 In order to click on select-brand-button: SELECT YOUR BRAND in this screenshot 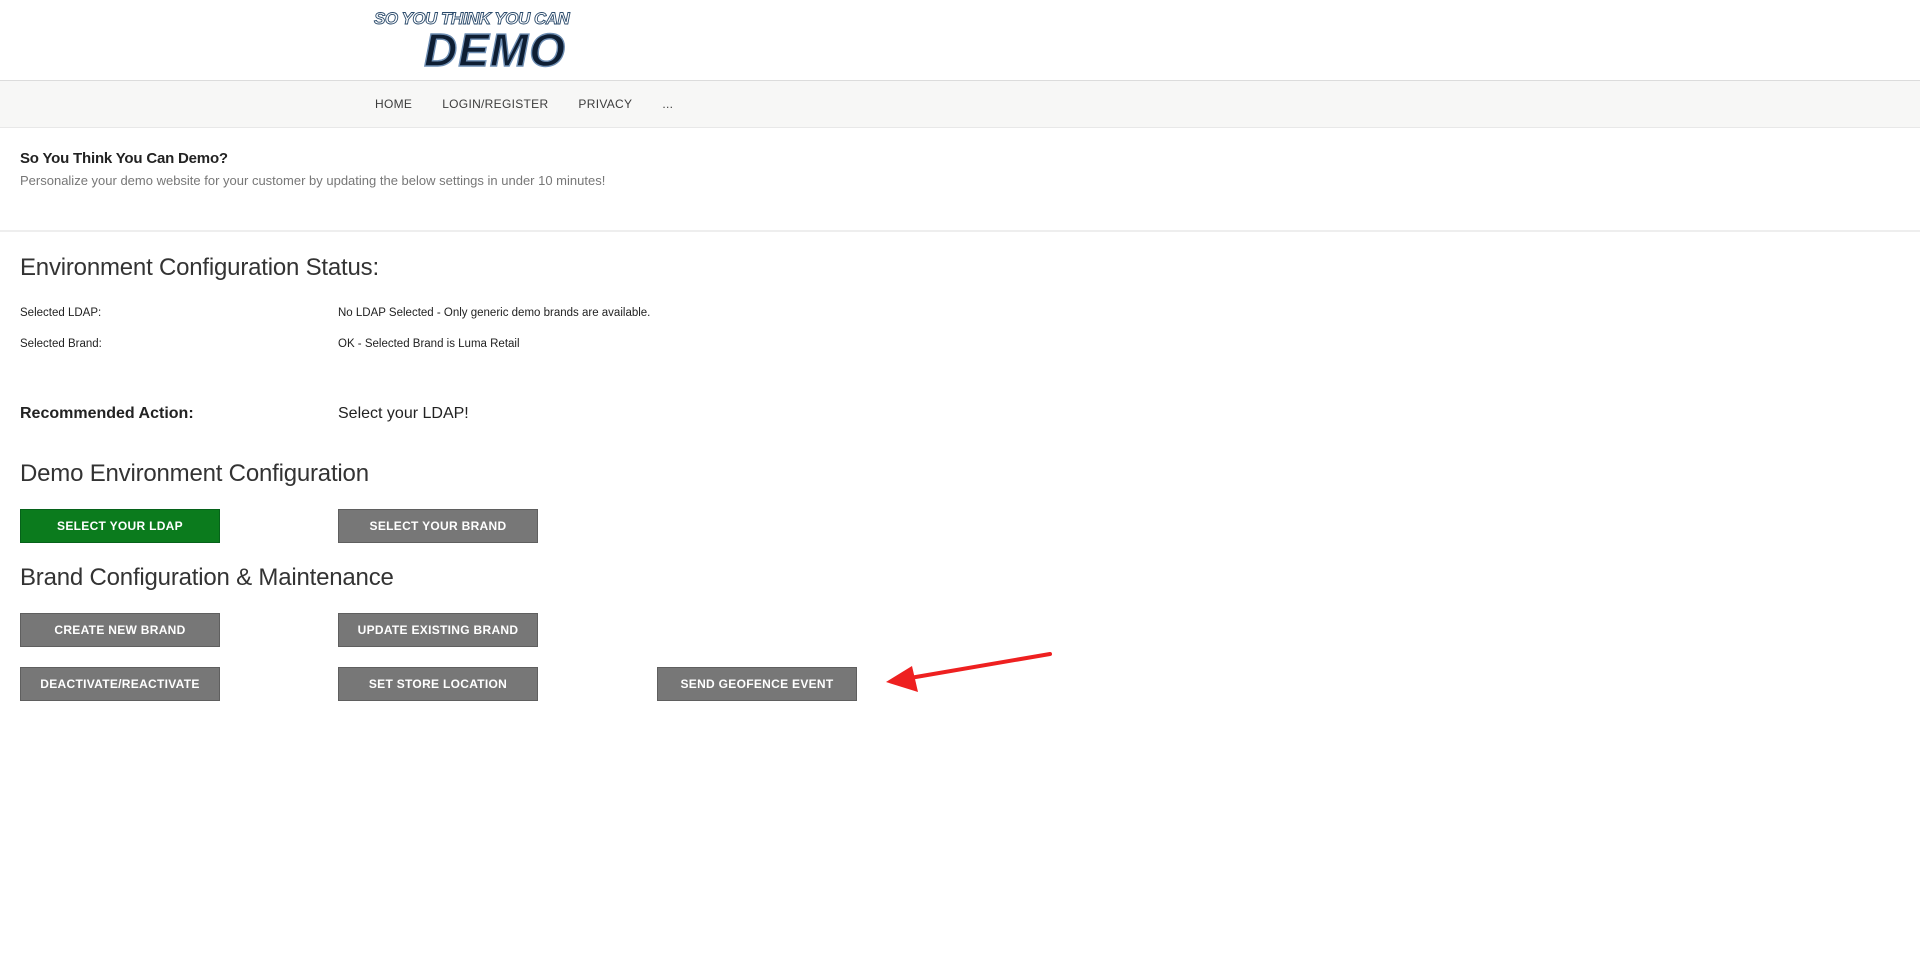, I will do `click(438, 526)`.